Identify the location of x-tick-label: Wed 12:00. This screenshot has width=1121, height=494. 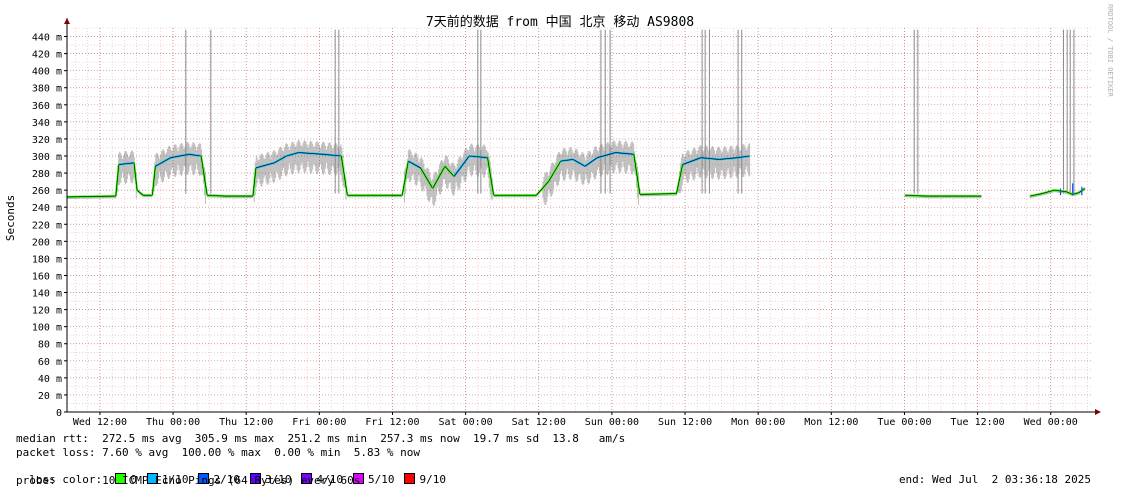
(100, 422).